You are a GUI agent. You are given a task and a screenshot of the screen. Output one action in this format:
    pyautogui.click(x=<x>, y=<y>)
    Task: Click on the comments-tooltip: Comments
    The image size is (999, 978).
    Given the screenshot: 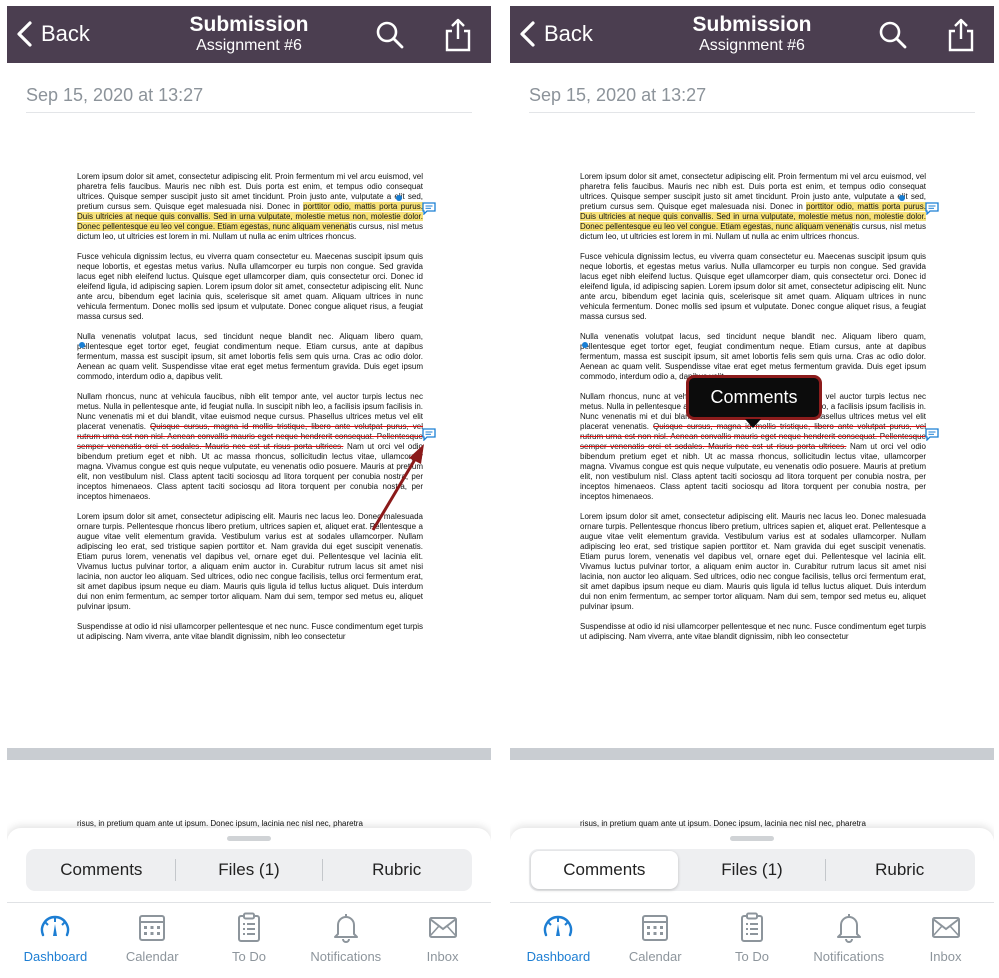 What is the action you would take?
    pyautogui.click(x=754, y=397)
    